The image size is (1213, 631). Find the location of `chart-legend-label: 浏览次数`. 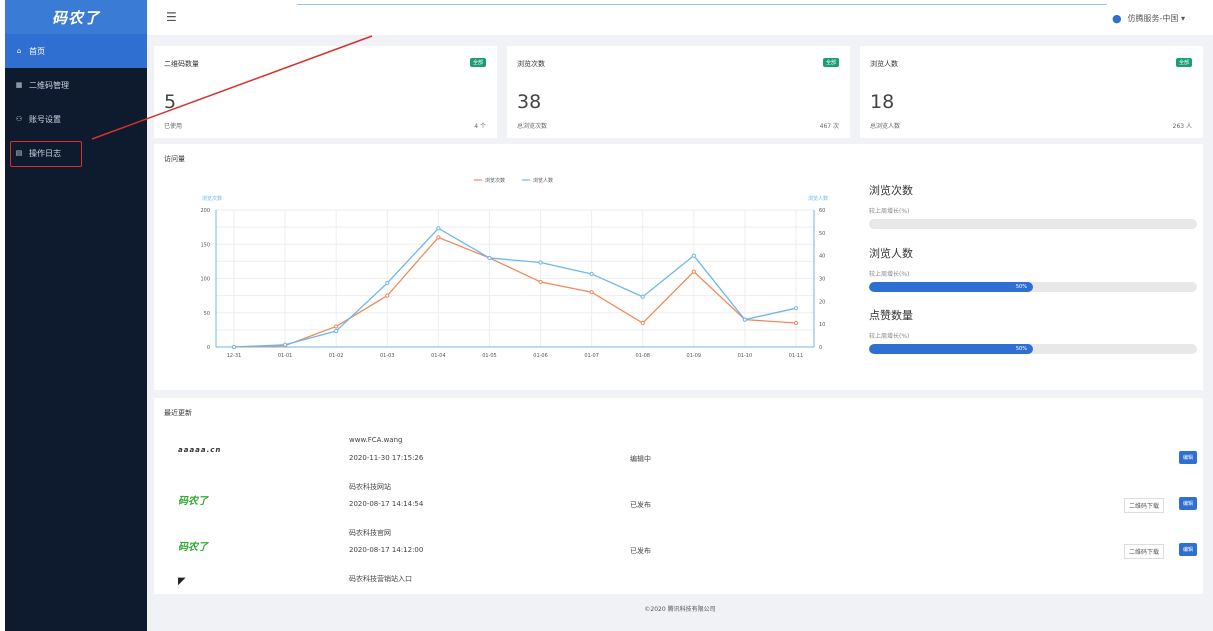

chart-legend-label: 浏览次数 is located at coordinates (495, 180).